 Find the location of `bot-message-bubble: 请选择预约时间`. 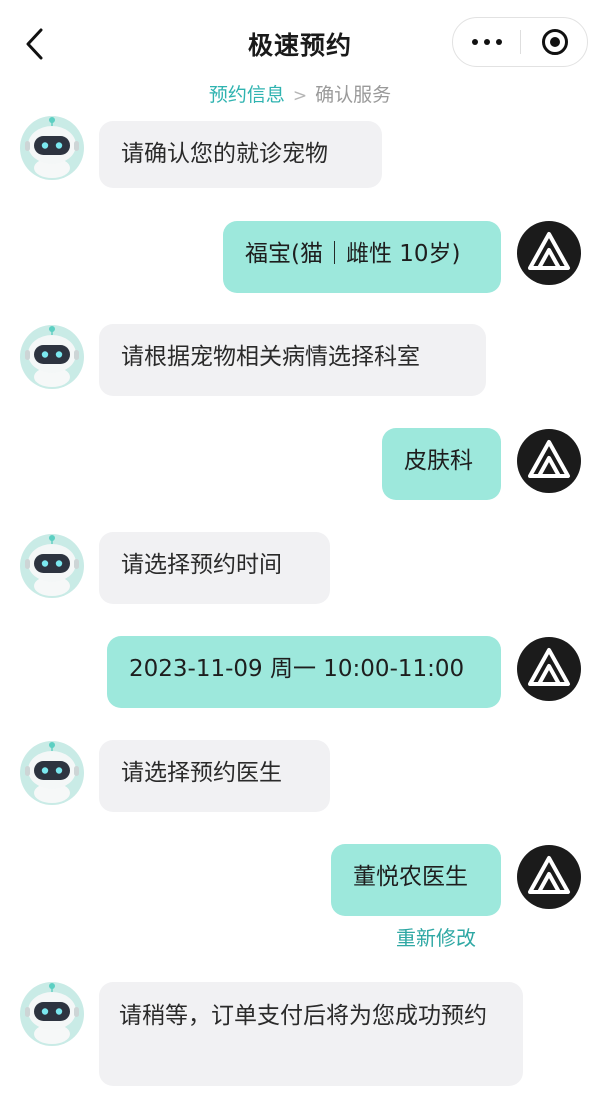

bot-message-bubble: 请选择预约时间 is located at coordinates (214, 568).